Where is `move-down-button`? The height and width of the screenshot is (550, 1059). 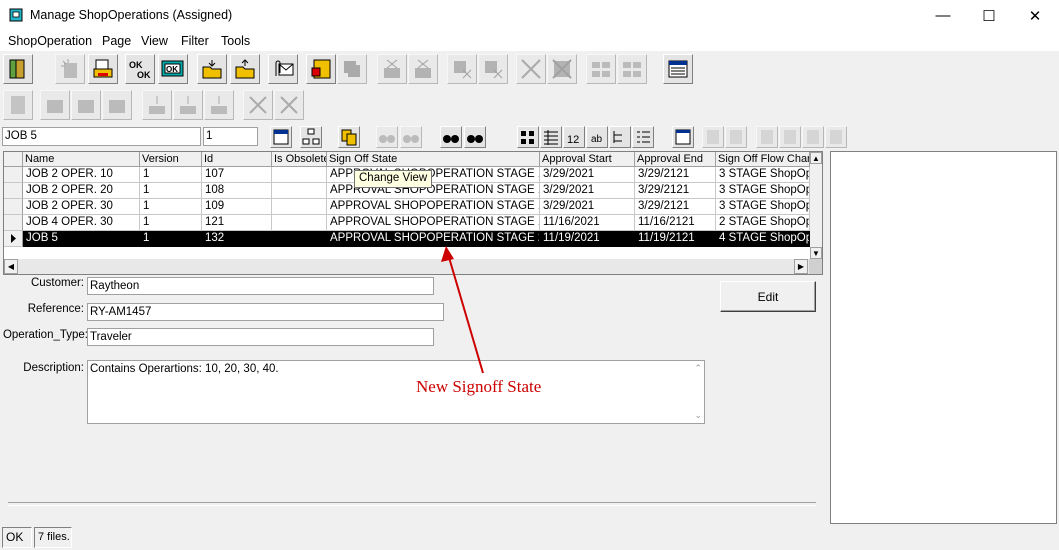 move-down-button is located at coordinates (392, 69).